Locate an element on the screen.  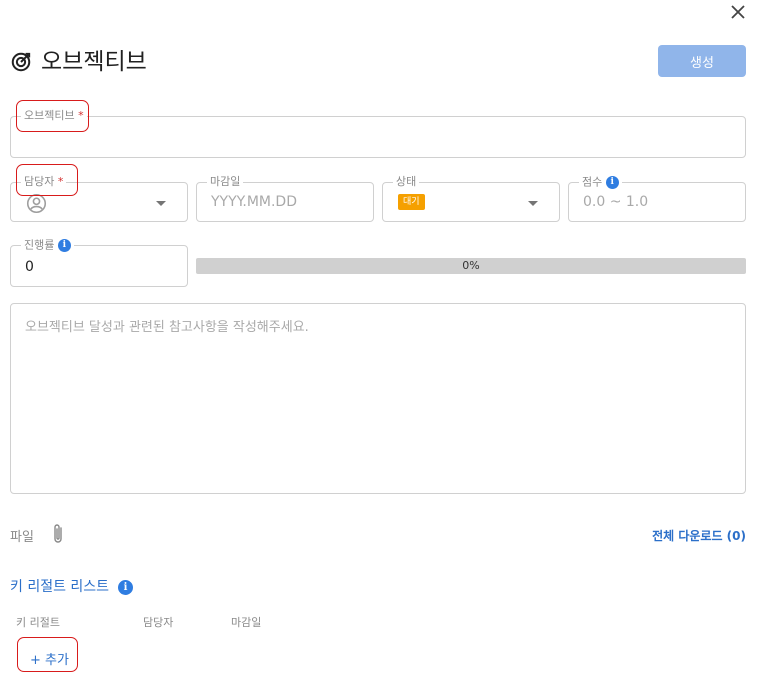
progress-bar: 0% is located at coordinates (471, 266).